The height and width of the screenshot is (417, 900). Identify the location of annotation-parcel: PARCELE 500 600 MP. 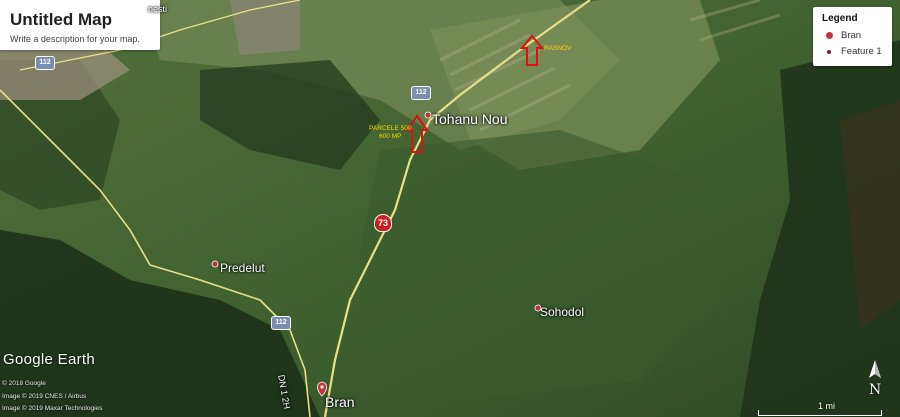
(390, 133).